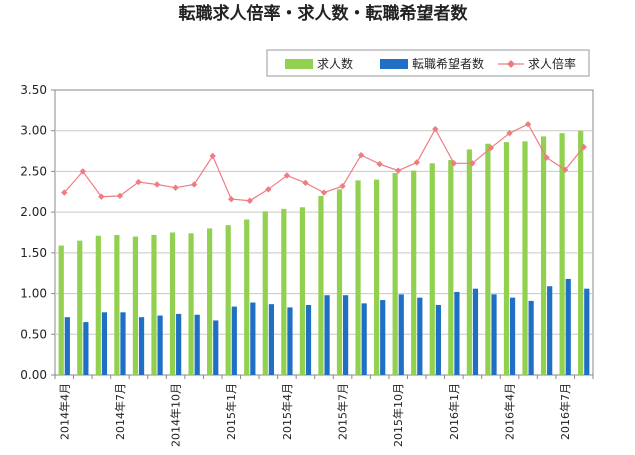  I want to click on legend-label-3: 求人倍率, so click(552, 63).